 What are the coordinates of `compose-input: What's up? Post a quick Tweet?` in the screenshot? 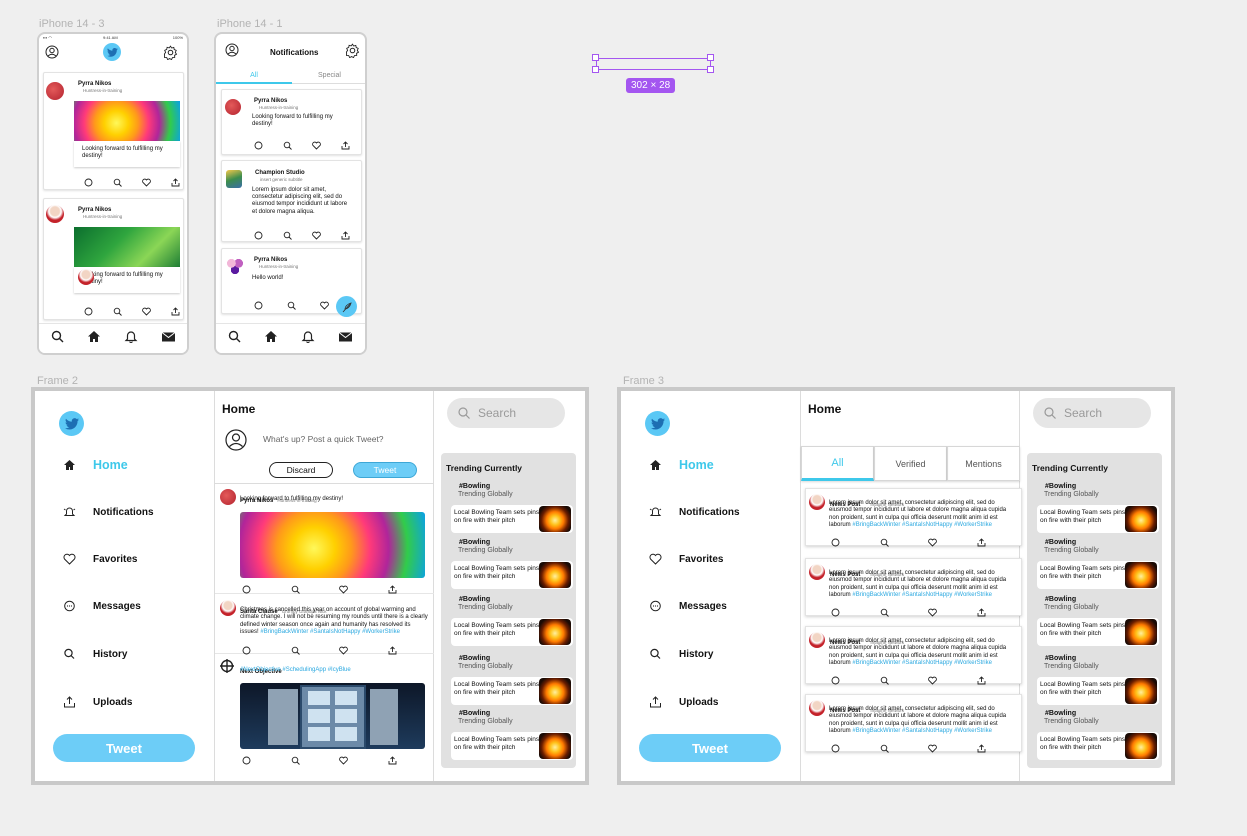 It's located at (323, 439).